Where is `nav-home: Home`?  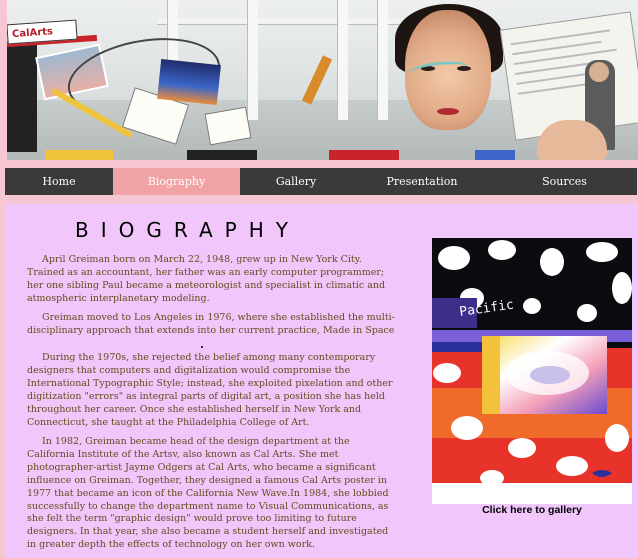
nav-home: Home is located at coordinates (59, 181).